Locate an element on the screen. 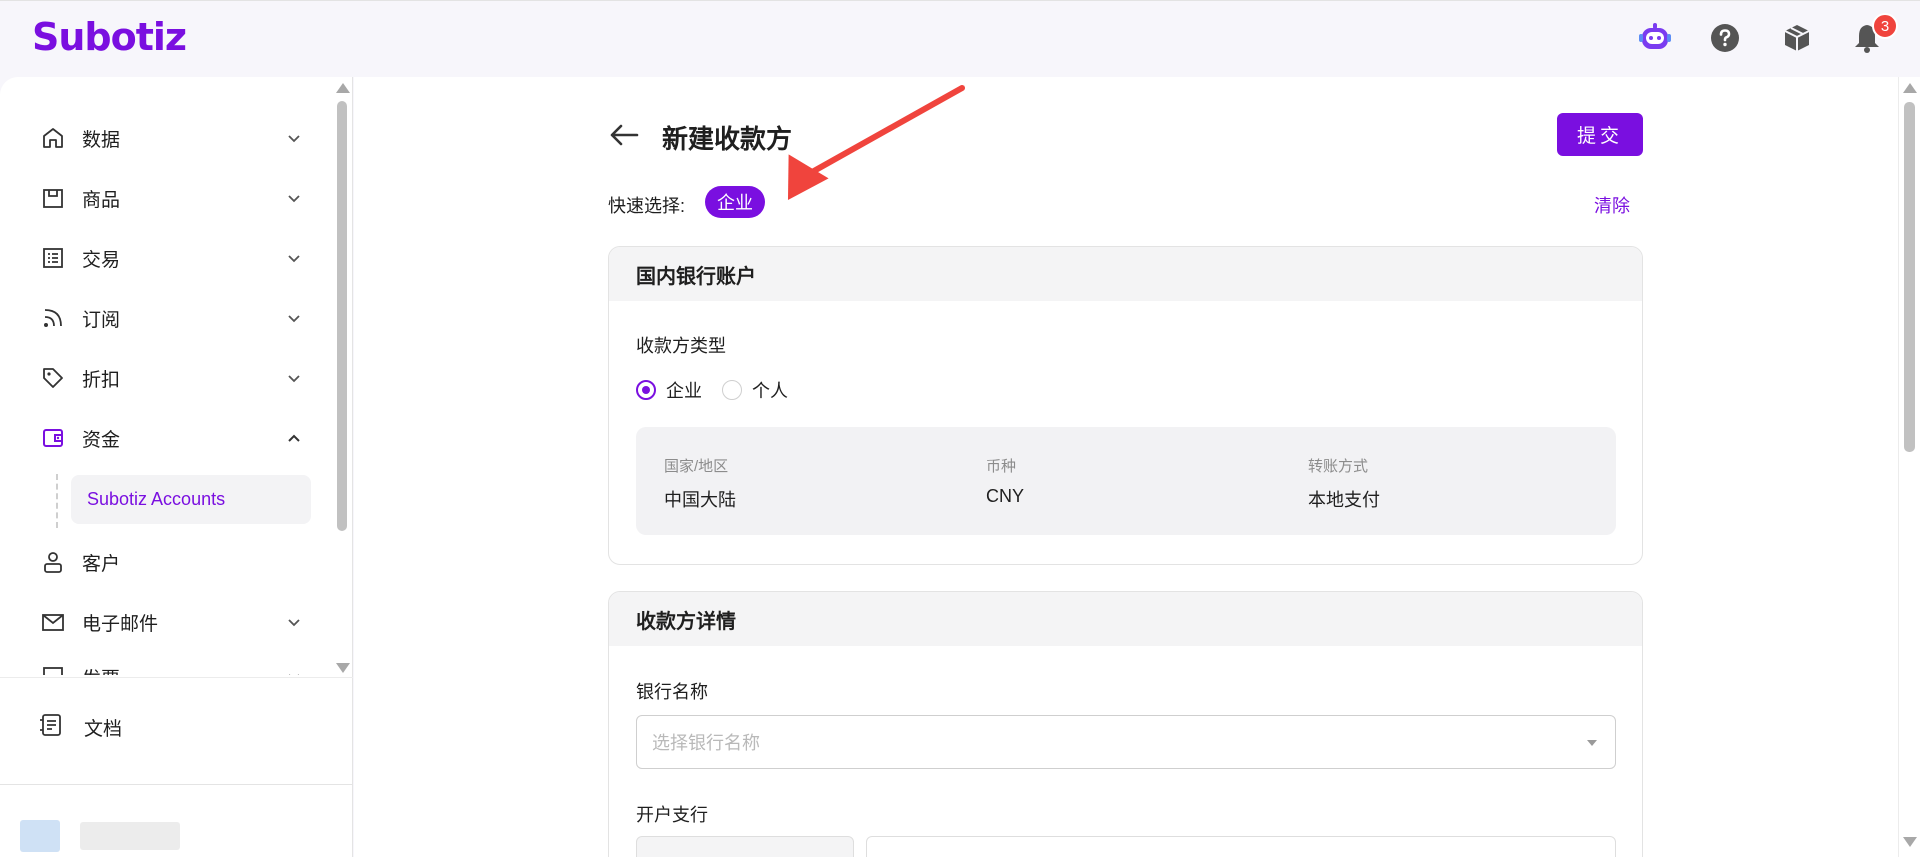 The height and width of the screenshot is (857, 1920). sidebar-item-label: 交易 is located at coordinates (101, 260).